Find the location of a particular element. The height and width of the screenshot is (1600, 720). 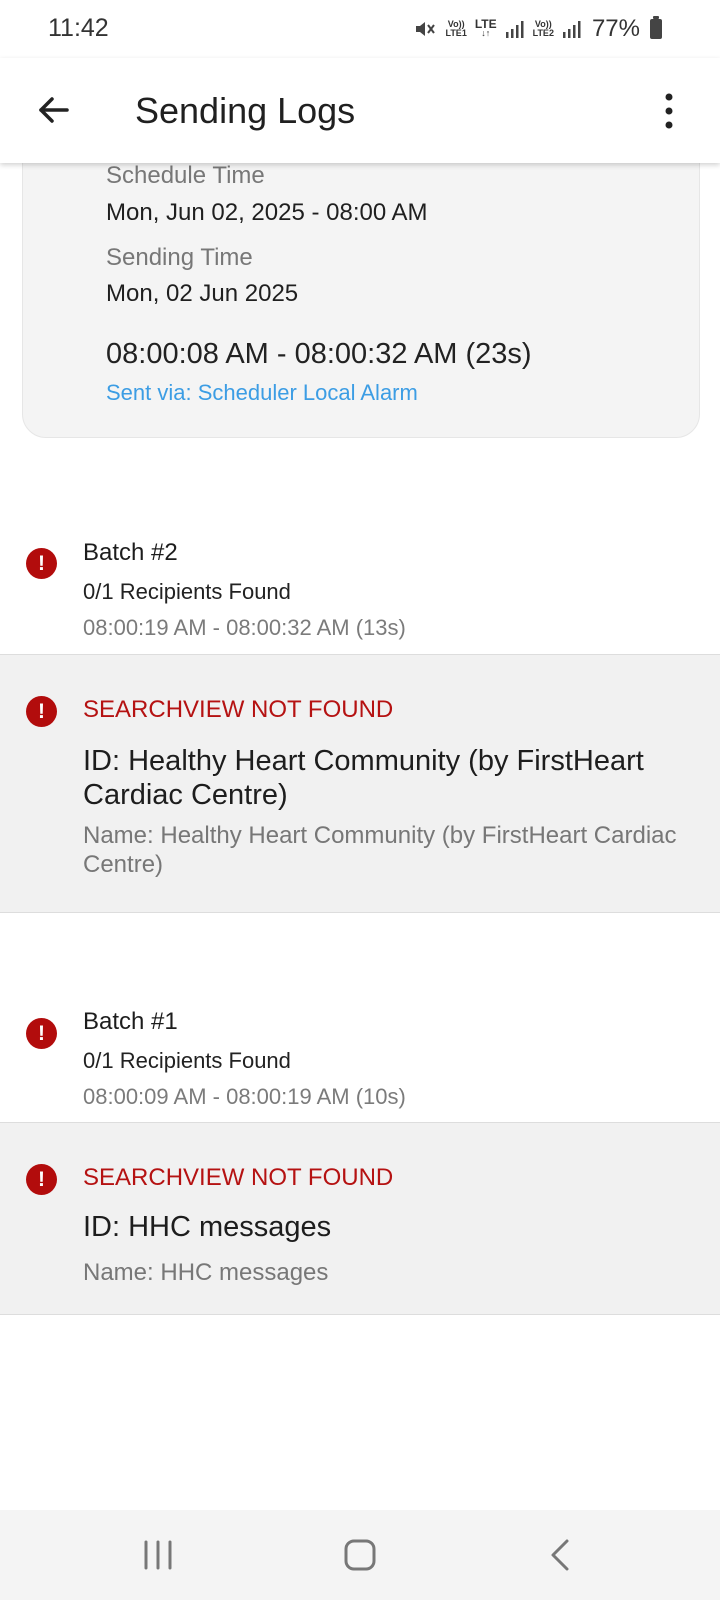

sending-date-value: Mon, 02 Jun 2025 is located at coordinates (202, 293).